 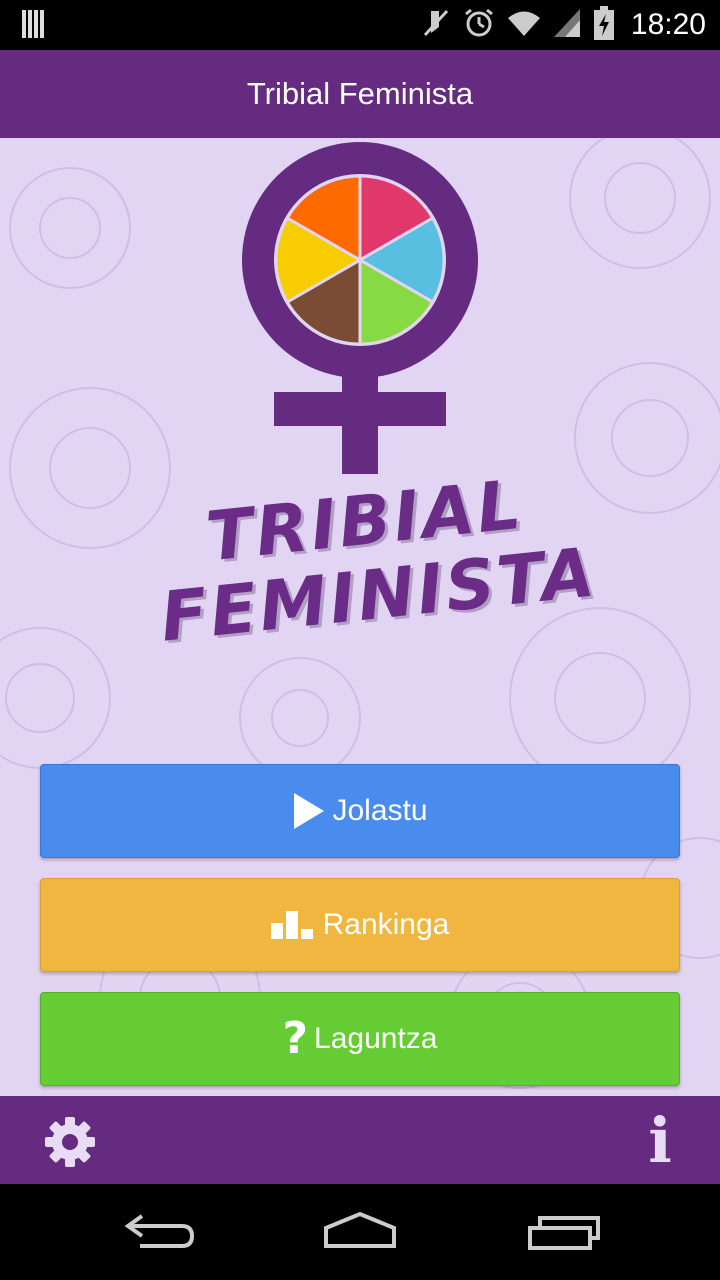 I want to click on recent-apps-button, so click(x=562, y=1231).